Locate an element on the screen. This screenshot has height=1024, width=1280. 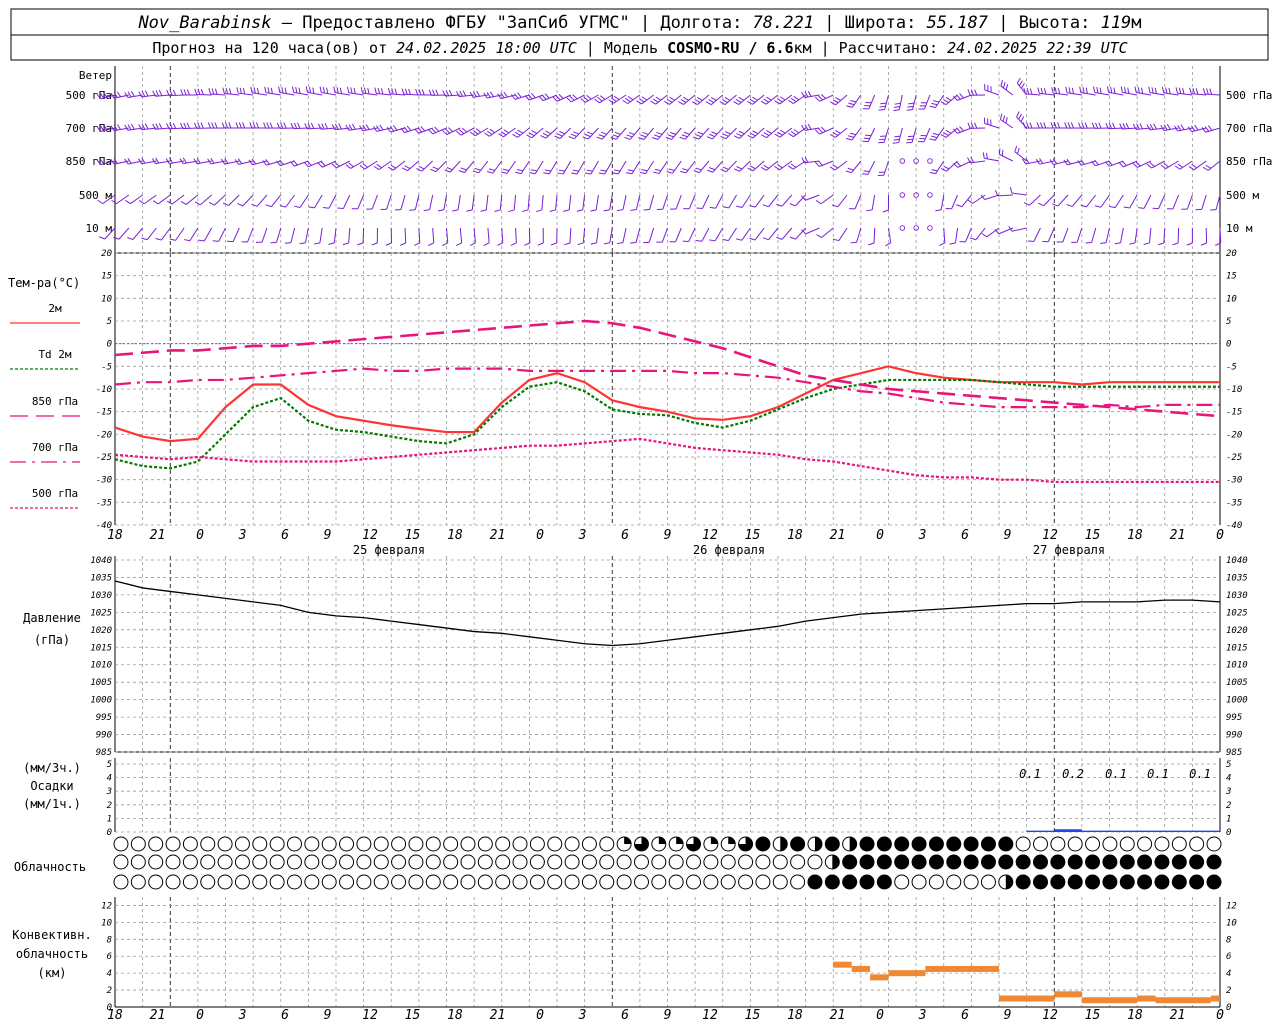
conv-ytick-right: 8 is located at coordinates (1228, 940).